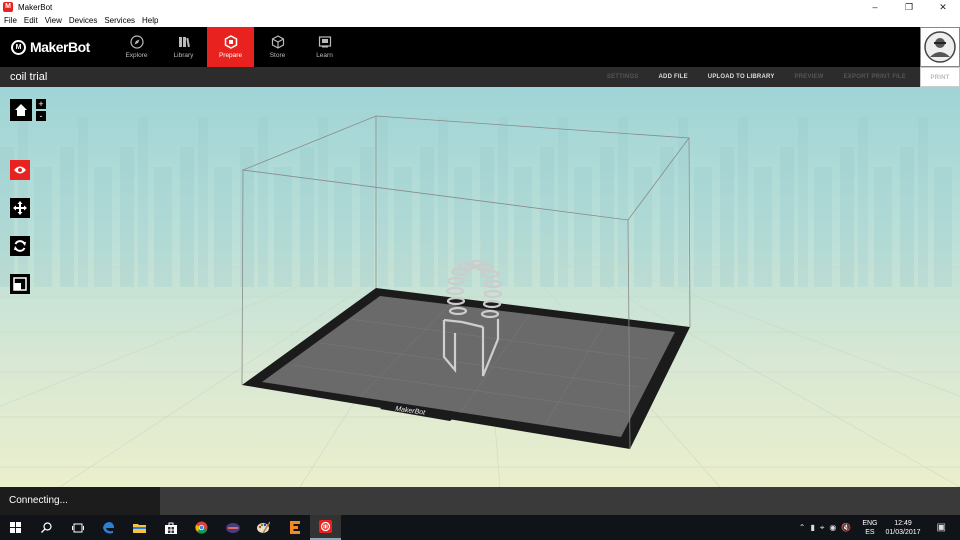 This screenshot has height=540, width=960. What do you see at coordinates (741, 77) in the screenshot?
I see `upload-to-library-button: UPLOAD TO LIBRARY` at bounding box center [741, 77].